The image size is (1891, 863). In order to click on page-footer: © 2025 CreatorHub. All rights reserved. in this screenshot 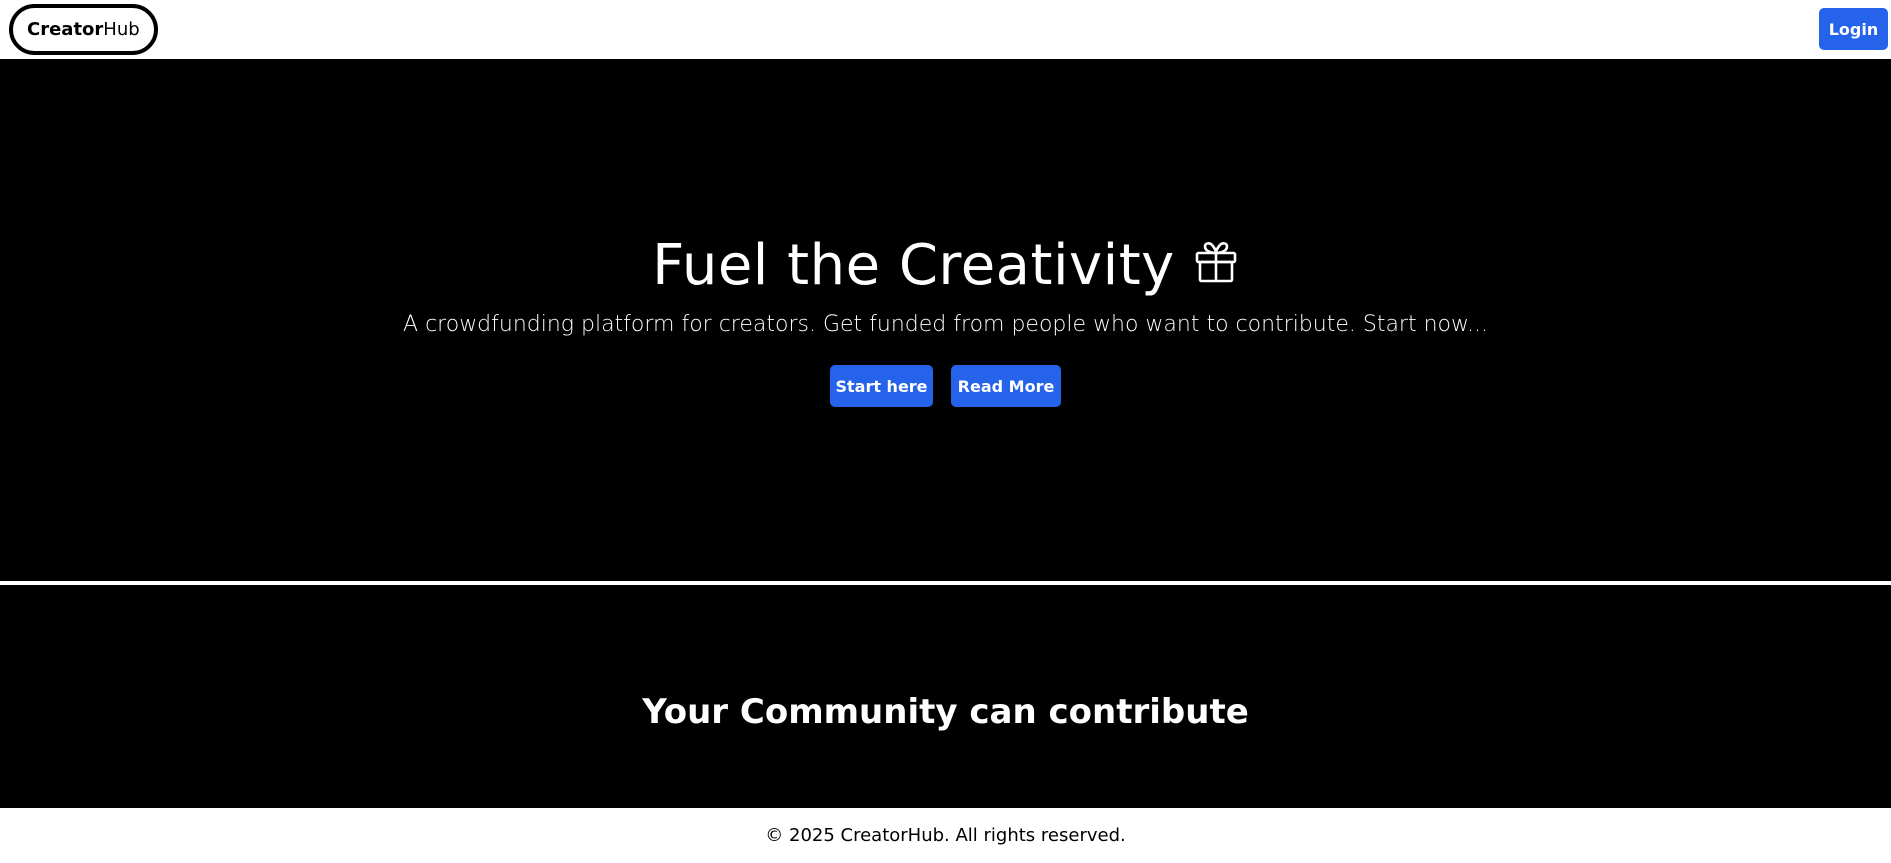, I will do `click(945, 835)`.